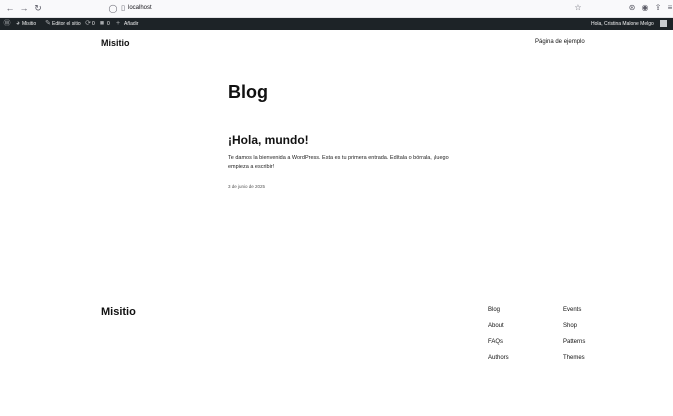 The width and height of the screenshot is (673, 416). What do you see at coordinates (658, 8) in the screenshot?
I see `extensions-icon: ⇪` at bounding box center [658, 8].